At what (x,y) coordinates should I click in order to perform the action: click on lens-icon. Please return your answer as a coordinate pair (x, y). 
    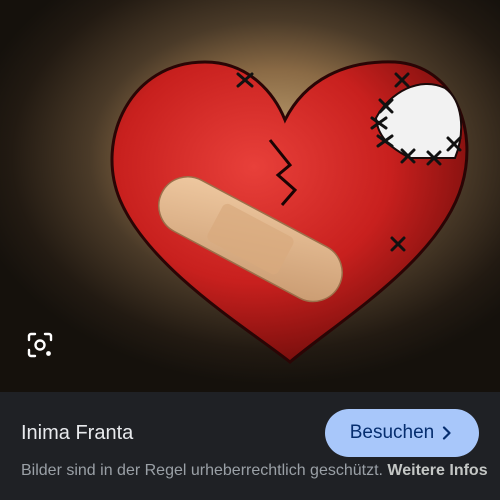
    Looking at the image, I should click on (40, 345).